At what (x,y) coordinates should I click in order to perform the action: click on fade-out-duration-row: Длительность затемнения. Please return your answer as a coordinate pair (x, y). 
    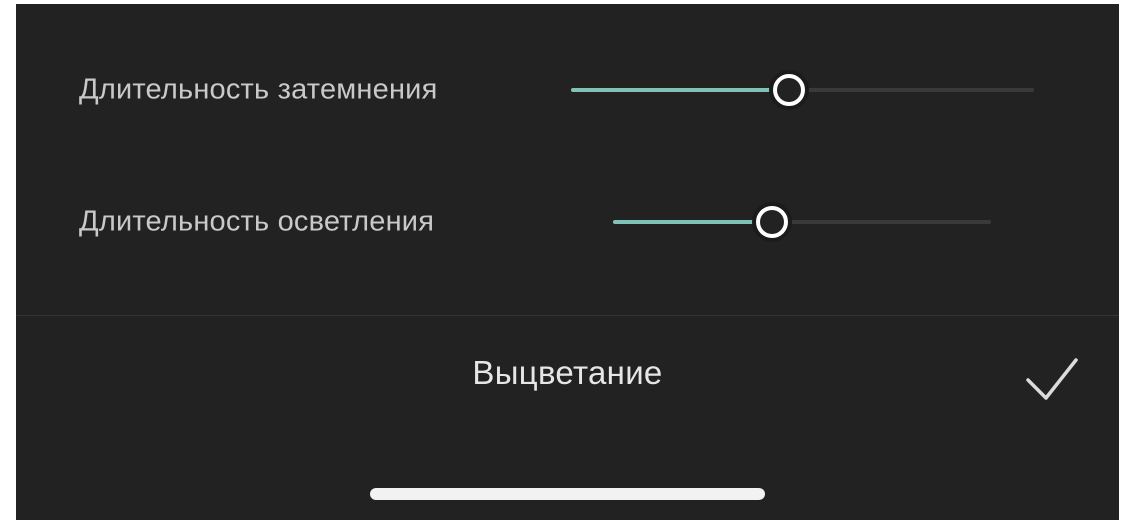
    Looking at the image, I should click on (567, 90).